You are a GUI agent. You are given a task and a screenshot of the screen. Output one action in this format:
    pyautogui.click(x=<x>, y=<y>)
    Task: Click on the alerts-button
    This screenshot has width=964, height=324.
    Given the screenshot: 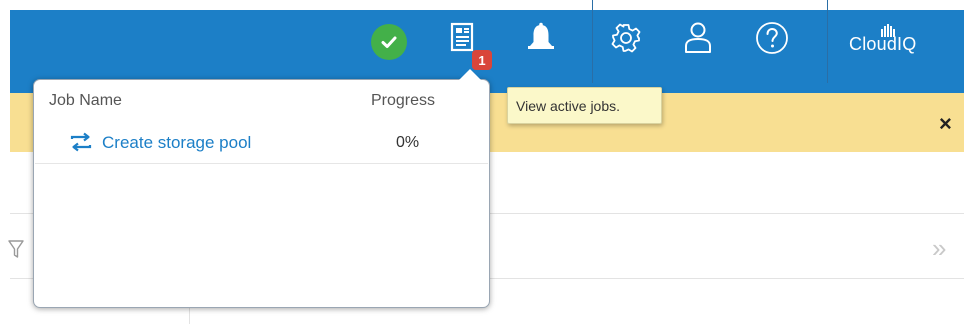 What is the action you would take?
    pyautogui.click(x=541, y=38)
    